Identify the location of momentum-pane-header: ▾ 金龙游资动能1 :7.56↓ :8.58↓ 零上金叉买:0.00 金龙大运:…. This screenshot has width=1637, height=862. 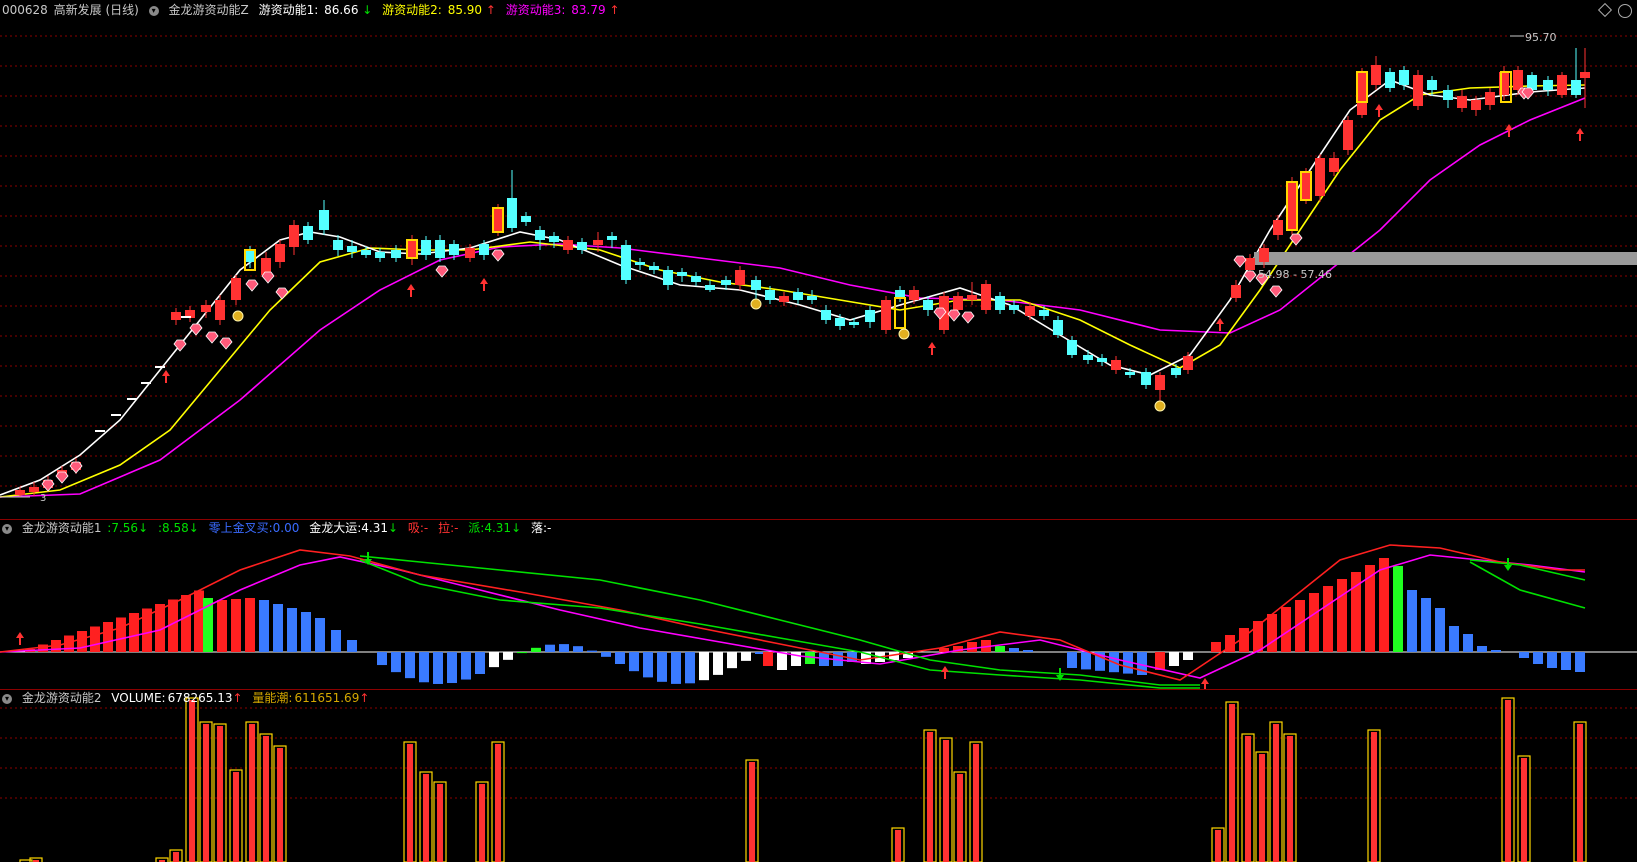
(279, 528).